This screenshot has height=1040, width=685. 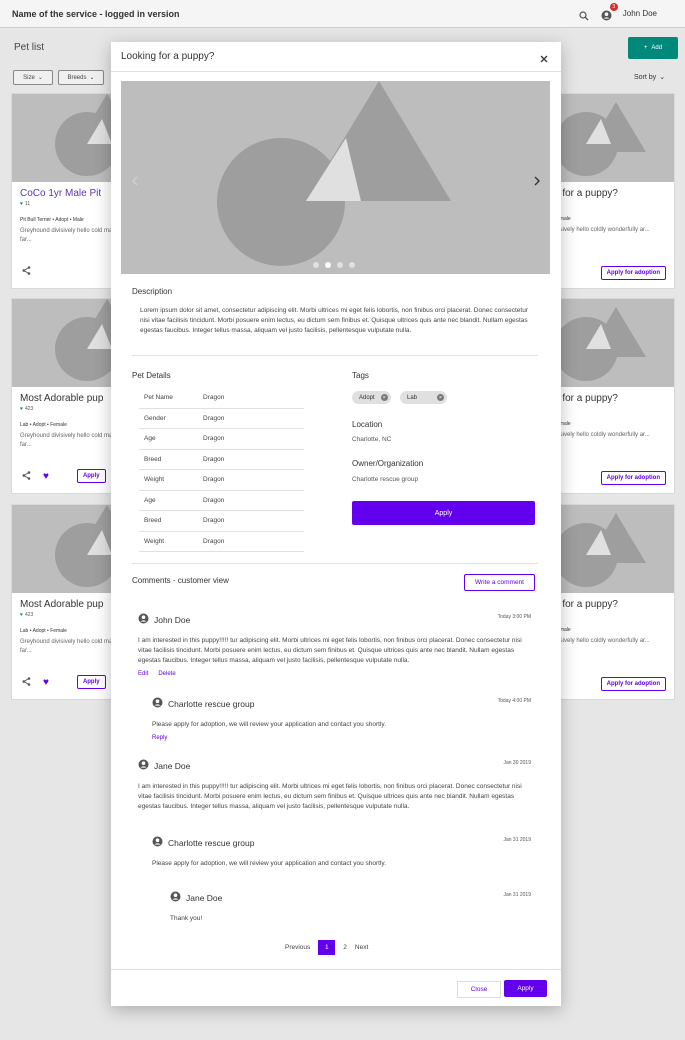 I want to click on page-1: 1, so click(x=327, y=947).